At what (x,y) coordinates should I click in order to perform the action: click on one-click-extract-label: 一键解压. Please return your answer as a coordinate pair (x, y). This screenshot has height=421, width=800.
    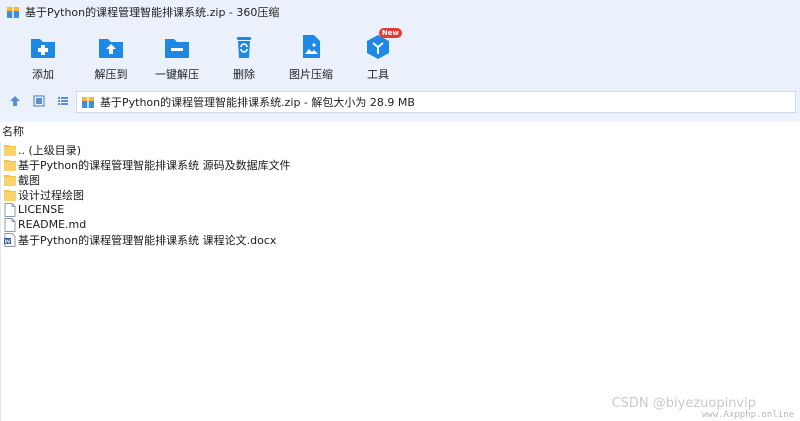
    Looking at the image, I should click on (177, 74).